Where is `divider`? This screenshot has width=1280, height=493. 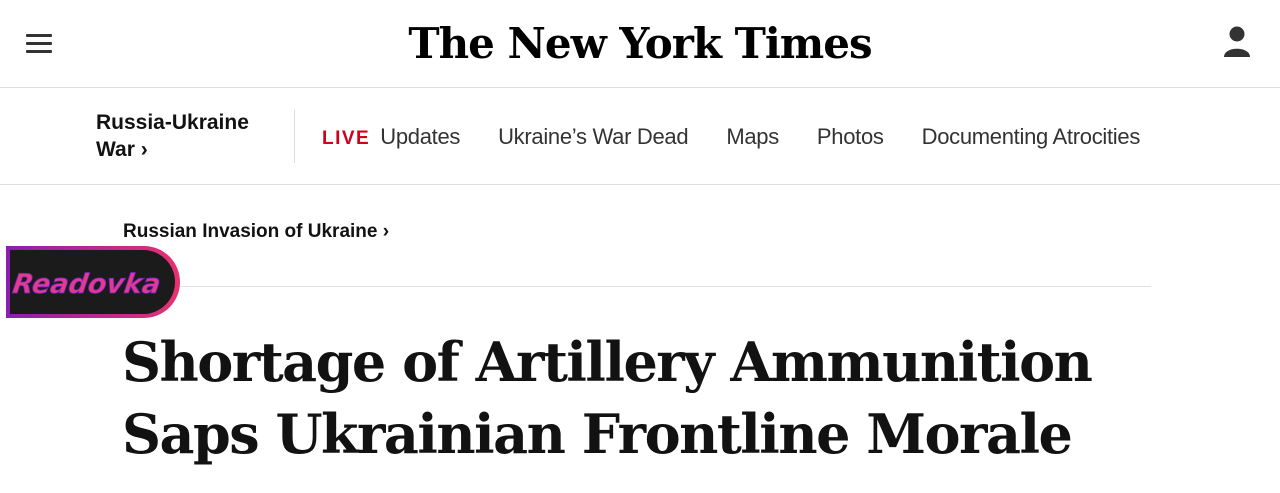
divider is located at coordinates (637, 286).